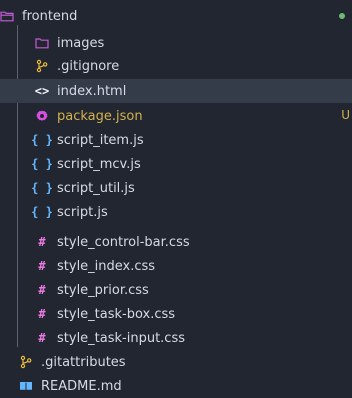 This screenshot has width=352, height=398. Describe the element at coordinates (99, 164) in the screenshot. I see `item-label: script_mcv.js` at that location.